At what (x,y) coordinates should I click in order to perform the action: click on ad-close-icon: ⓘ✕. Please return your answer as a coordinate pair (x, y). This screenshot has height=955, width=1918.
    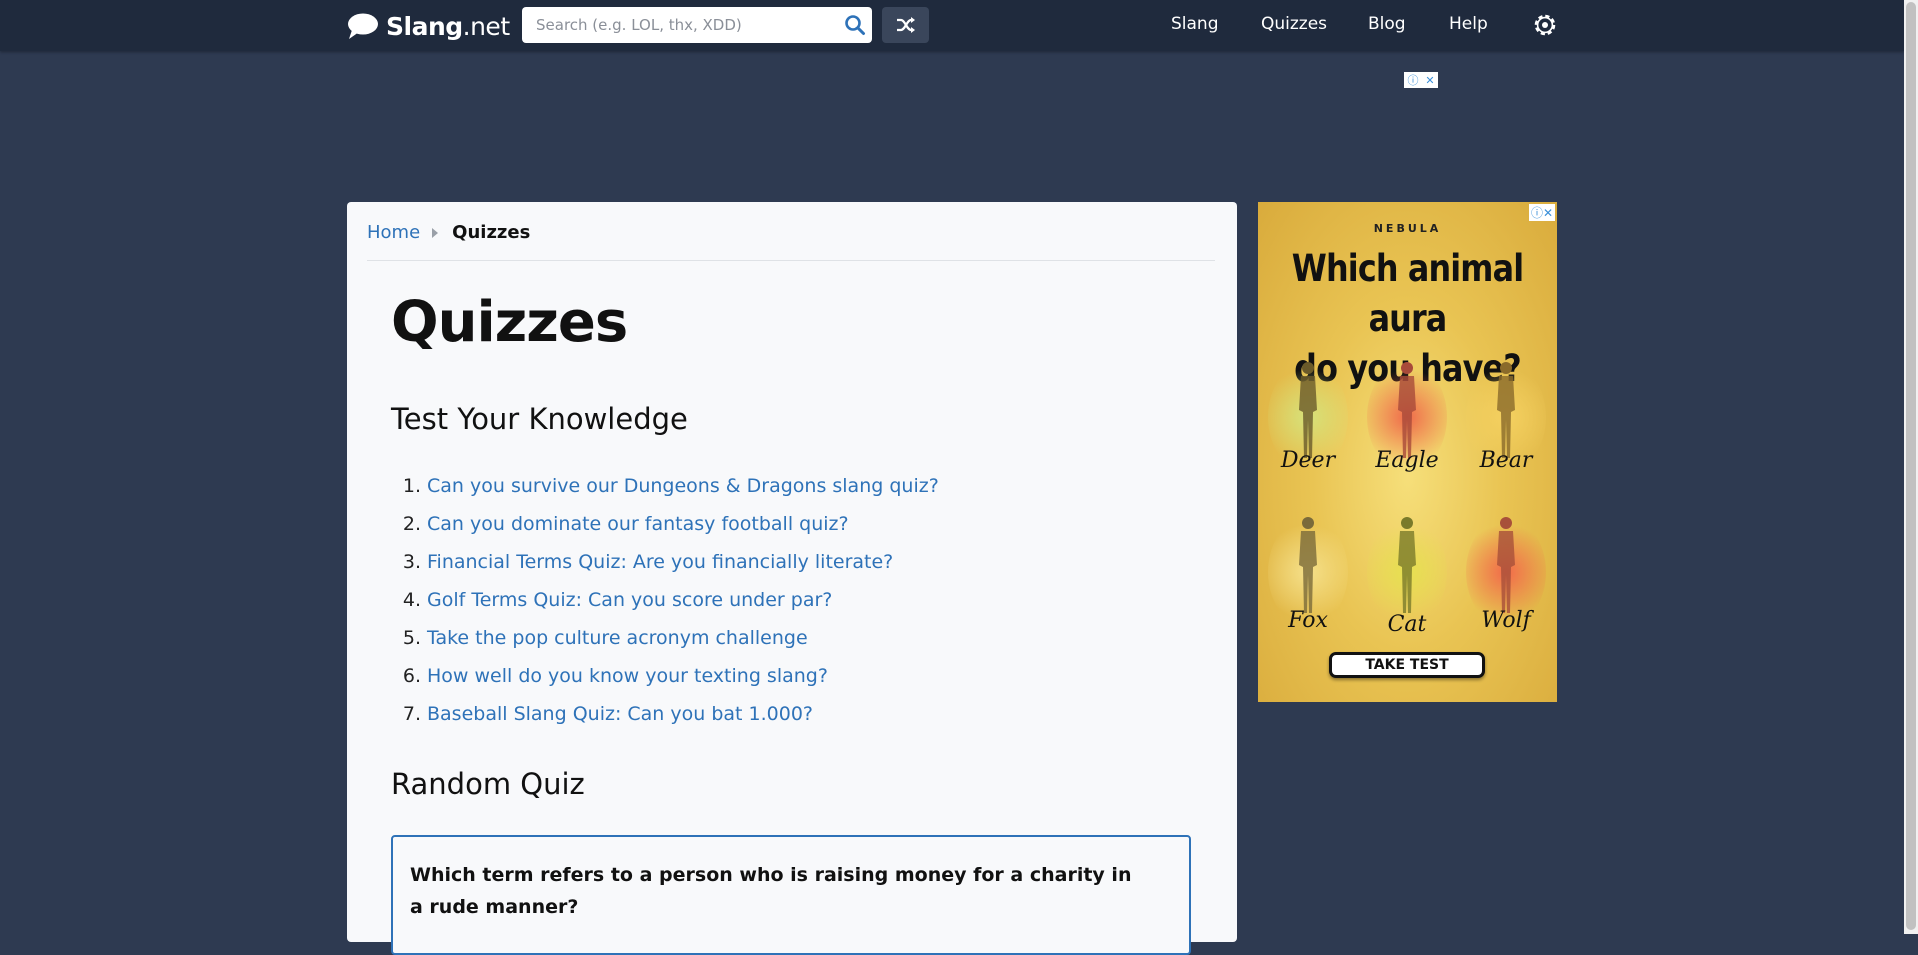
    Looking at the image, I should click on (1541, 212).